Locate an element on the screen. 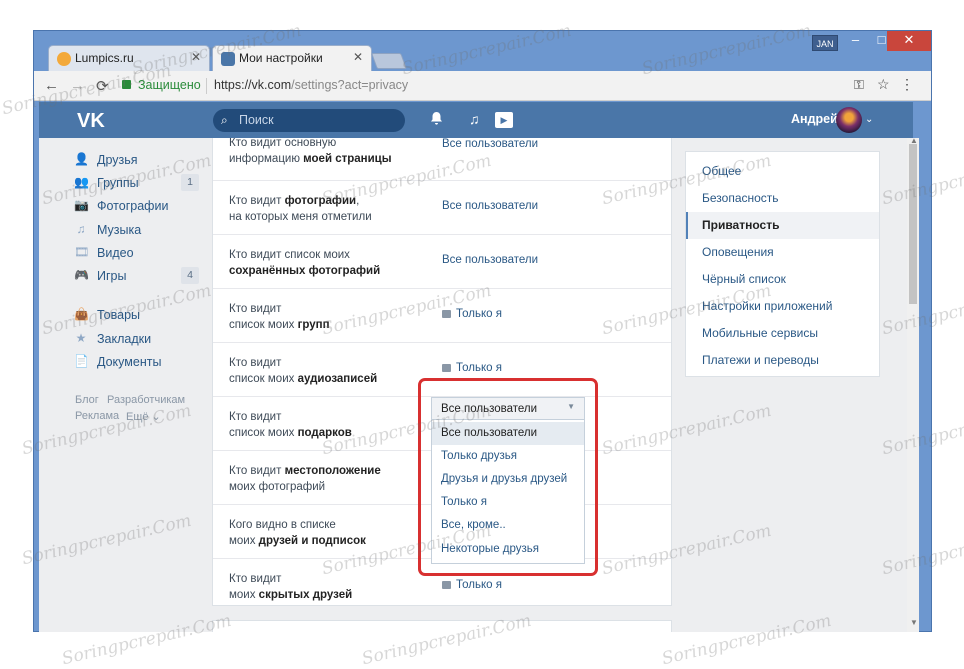  question-text: моих фотографий is located at coordinates (277, 487).